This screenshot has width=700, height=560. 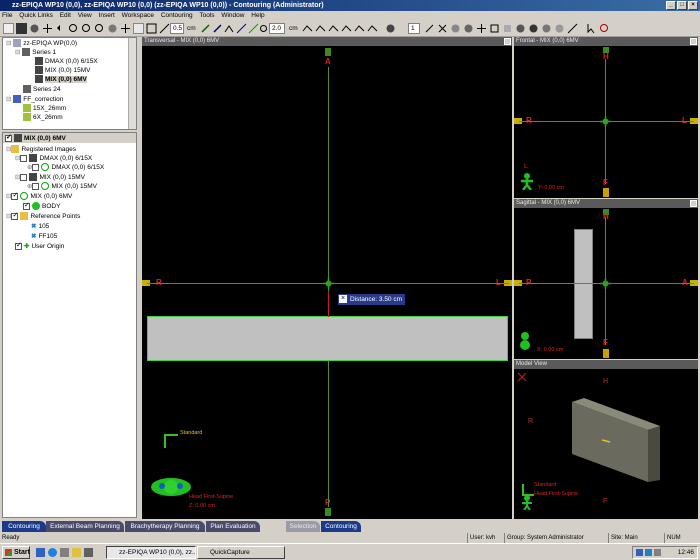 I want to click on menu-view: View, so click(x=85, y=15).